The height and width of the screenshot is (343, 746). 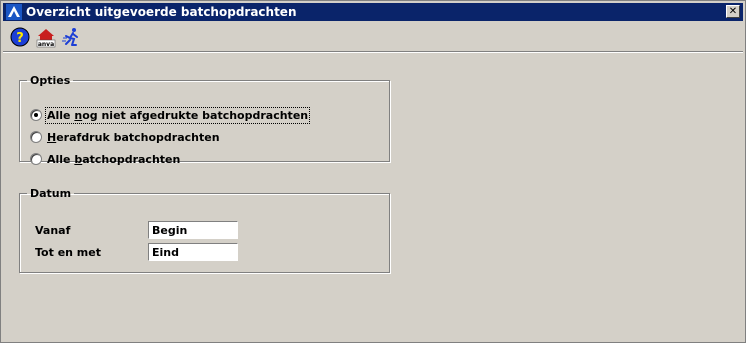 I want to click on run-icon, so click(x=70, y=37).